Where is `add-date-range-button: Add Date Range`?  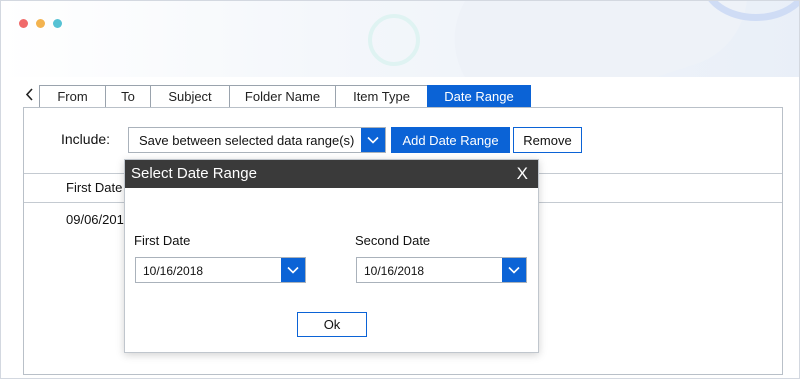
add-date-range-button: Add Date Range is located at coordinates (450, 140).